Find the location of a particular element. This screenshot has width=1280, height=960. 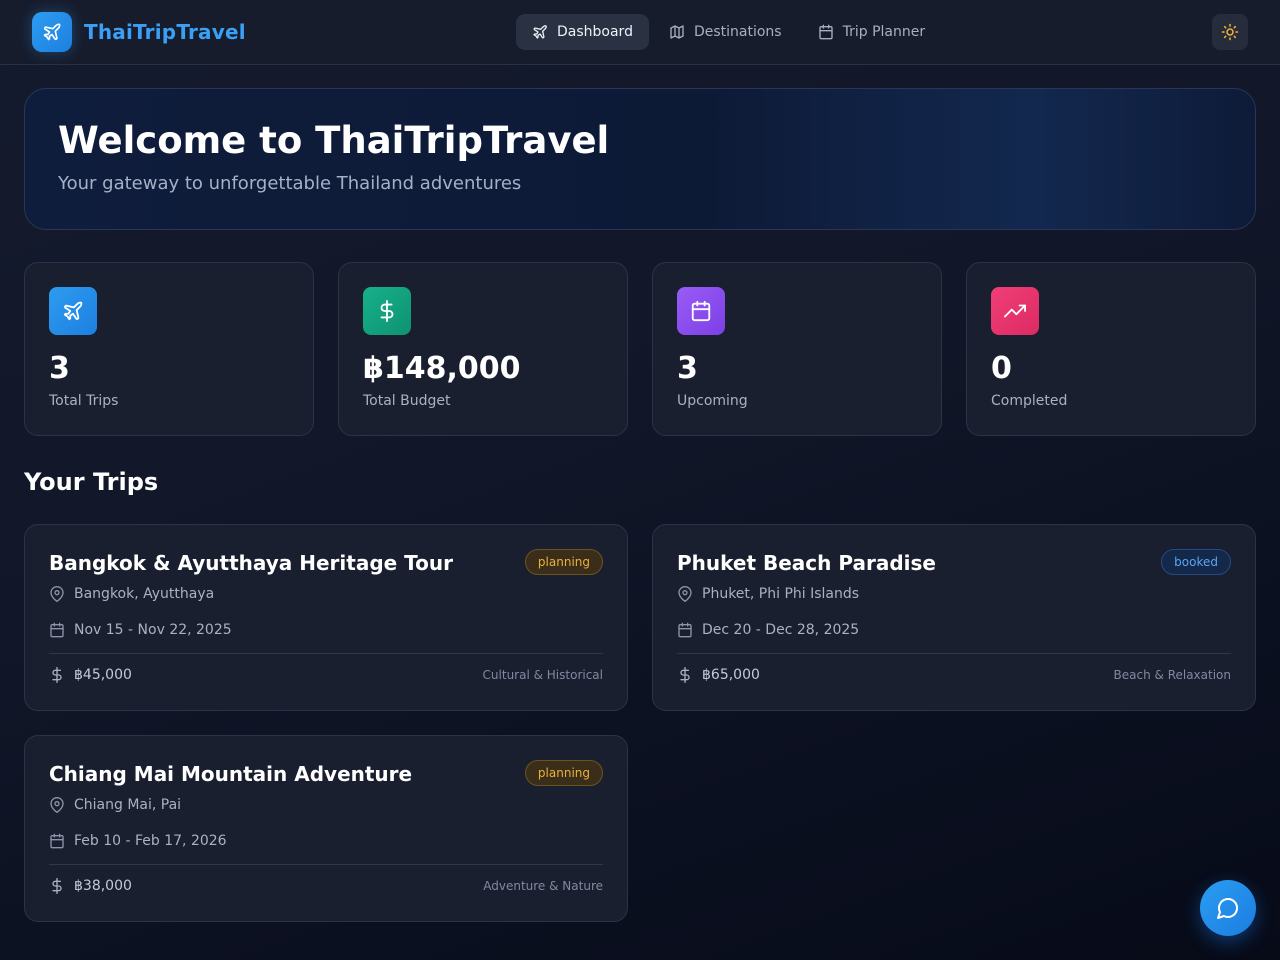

stat-value: ฿148,000 is located at coordinates (442, 368).